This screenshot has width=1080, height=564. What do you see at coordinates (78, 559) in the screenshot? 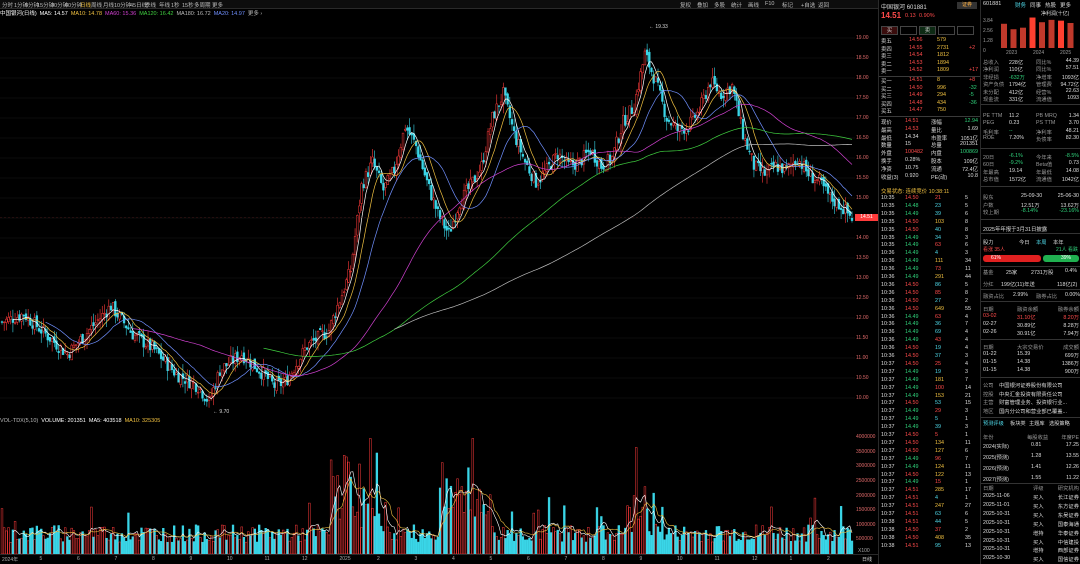
I see `date-label: 6` at bounding box center [78, 559].